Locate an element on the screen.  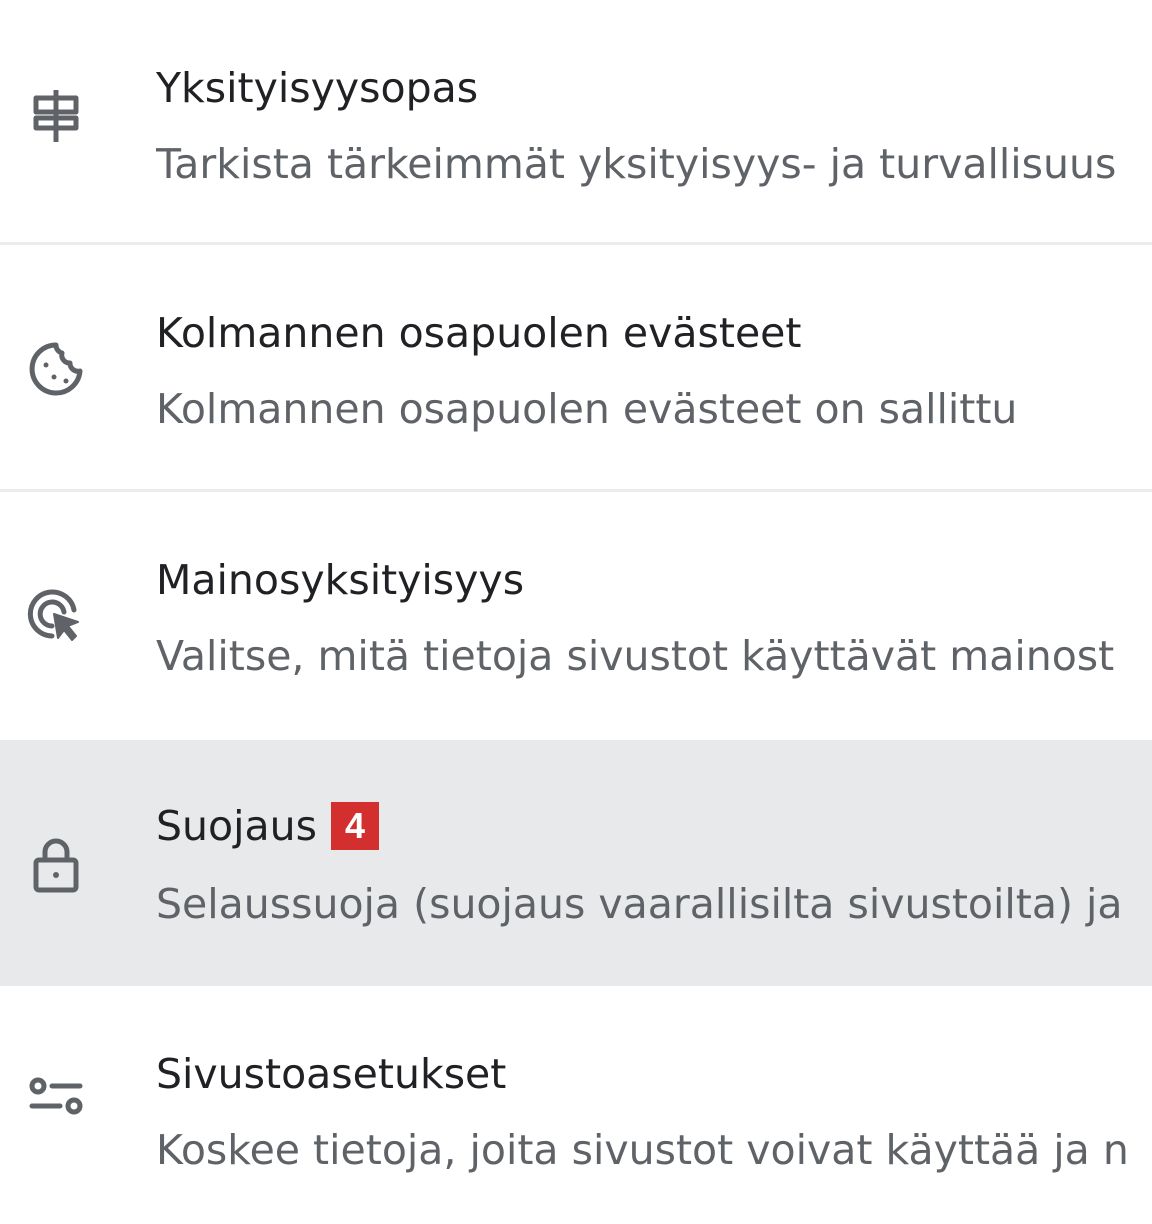
third-party-cookies-title: Kolmannen osapuolen evästeet is located at coordinates (479, 333).